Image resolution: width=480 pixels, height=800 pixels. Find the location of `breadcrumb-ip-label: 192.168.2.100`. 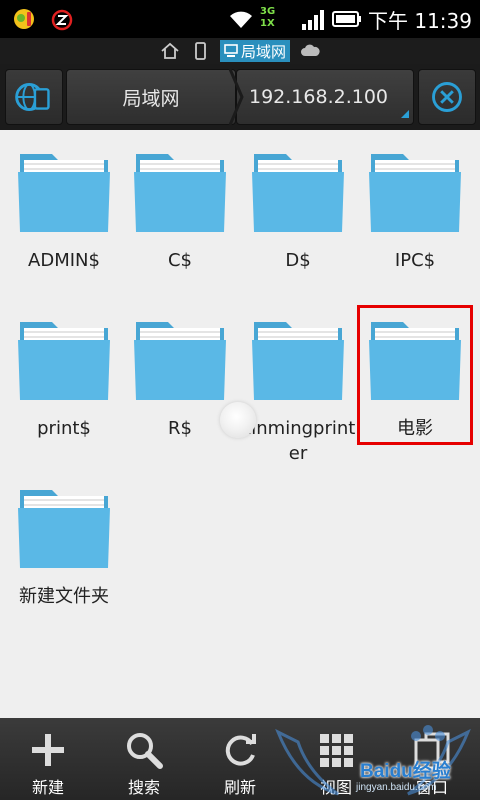

breadcrumb-ip-label: 192.168.2.100 is located at coordinates (319, 97).